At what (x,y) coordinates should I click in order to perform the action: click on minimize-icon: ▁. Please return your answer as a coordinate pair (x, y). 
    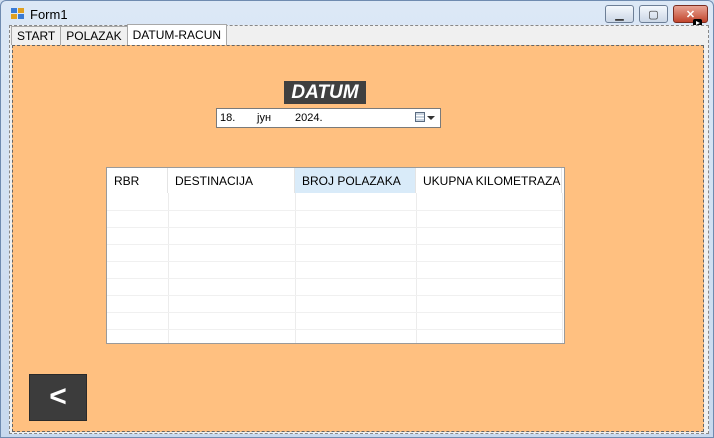
    Looking at the image, I should click on (619, 14).